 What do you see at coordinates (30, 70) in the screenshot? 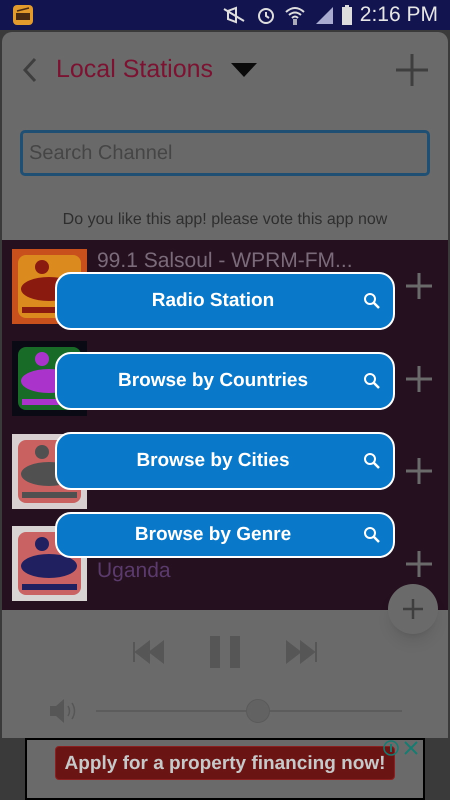
I see `back-icon` at bounding box center [30, 70].